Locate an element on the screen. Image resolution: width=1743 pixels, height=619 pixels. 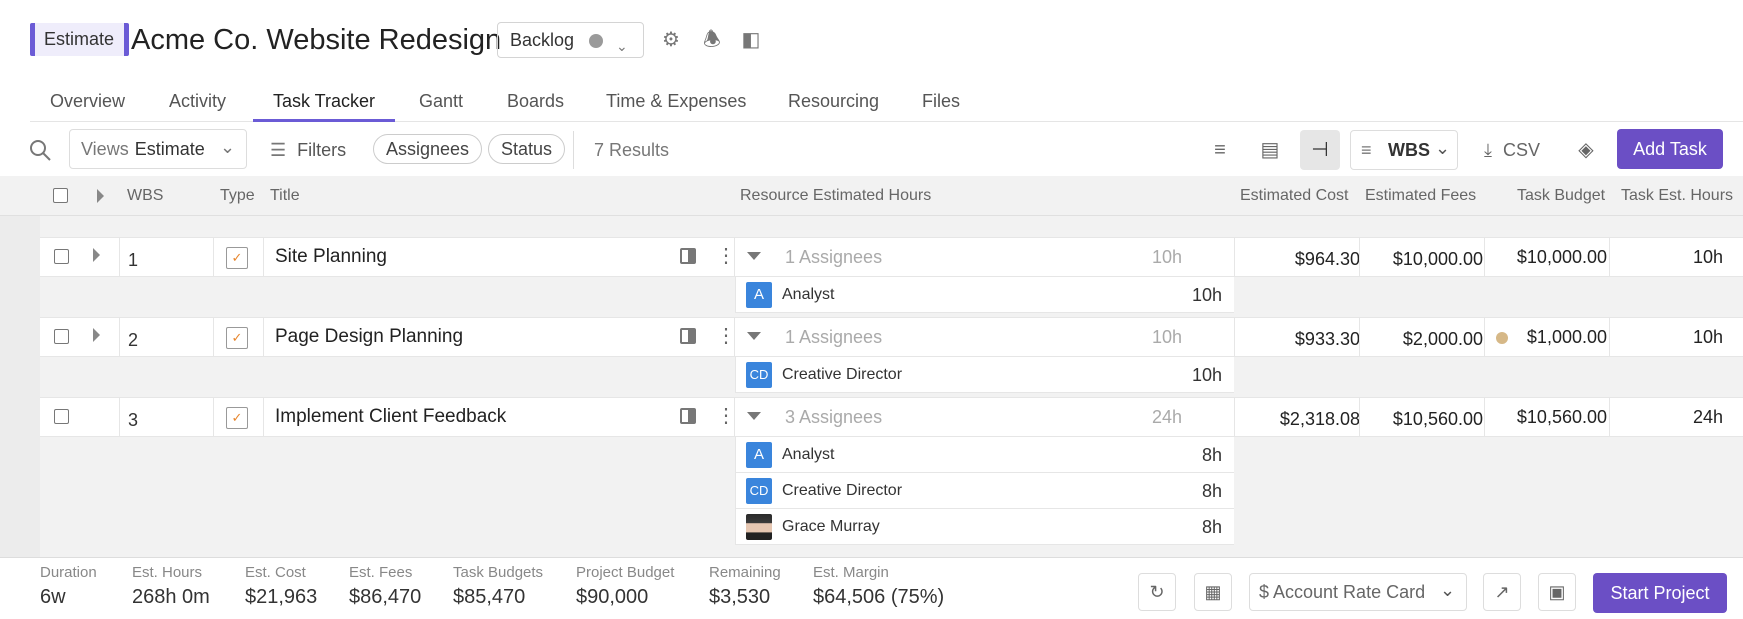
col-task-est-hours: Task Est. Hours is located at coordinates (1677, 196).